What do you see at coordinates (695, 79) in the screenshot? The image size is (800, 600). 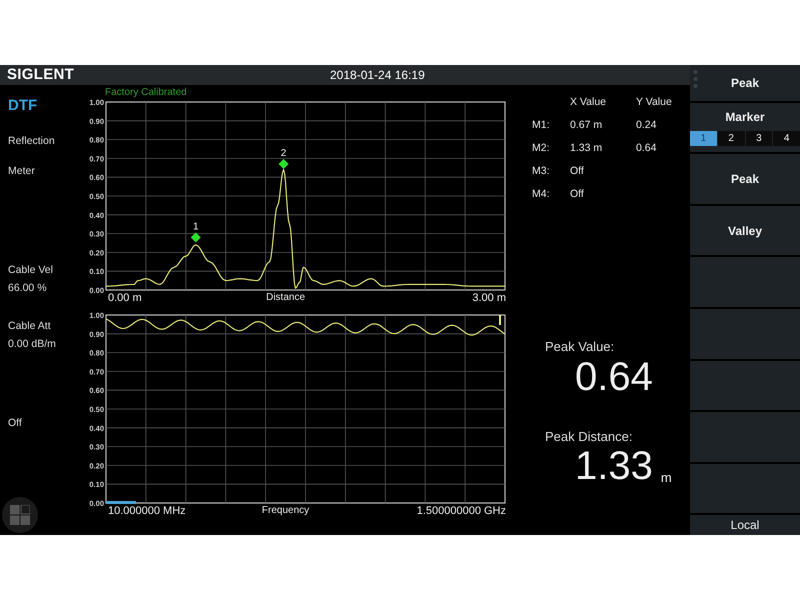 I see `drag-handle-icon` at bounding box center [695, 79].